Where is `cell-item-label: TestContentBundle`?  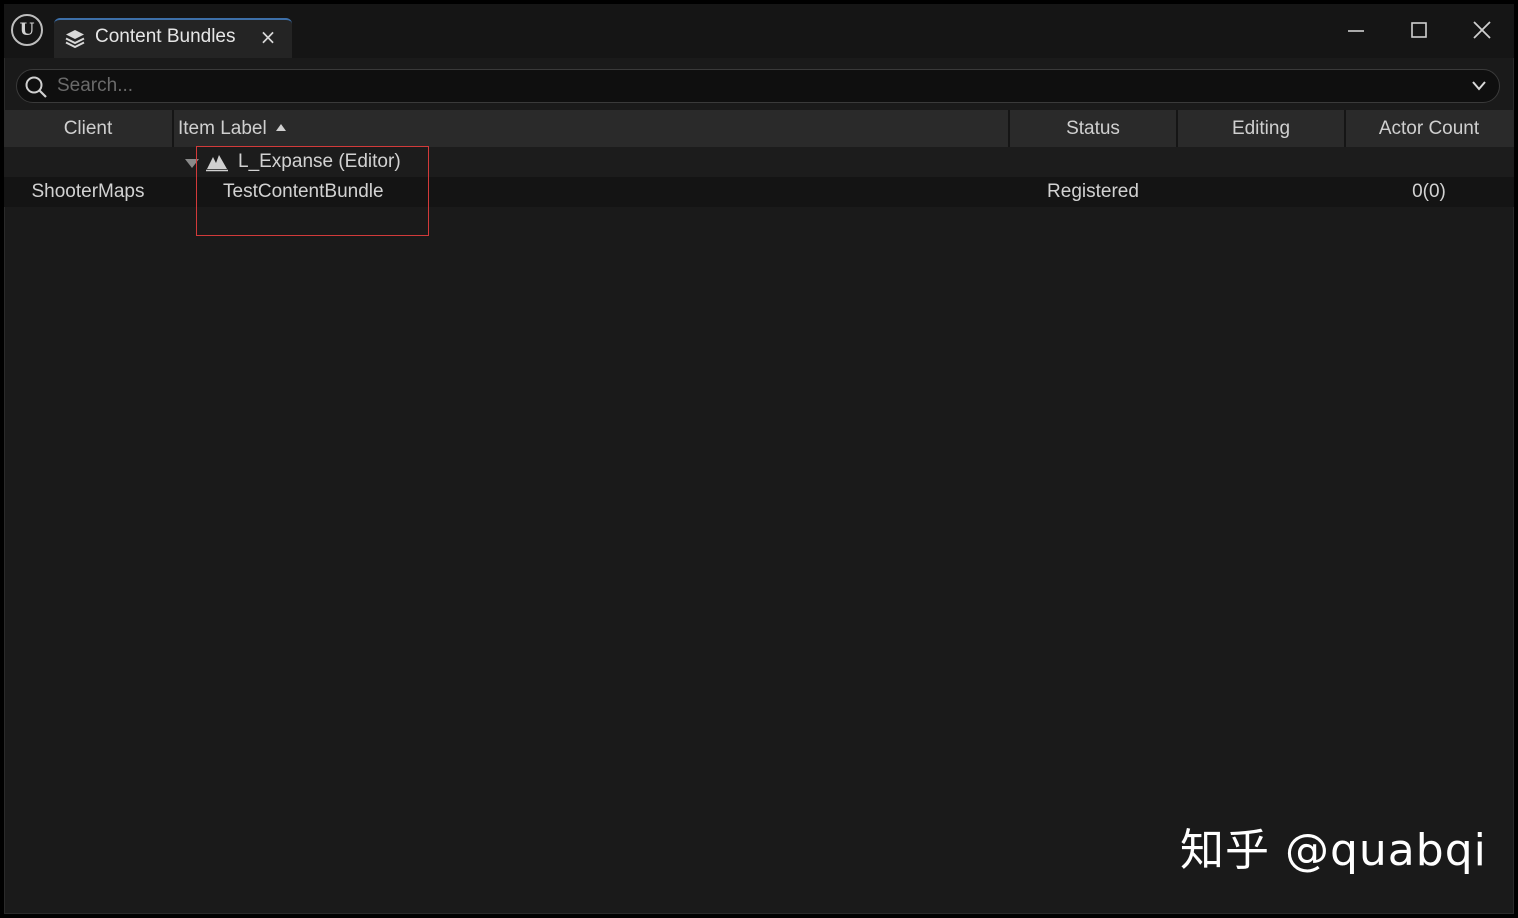 cell-item-label: TestContentBundle is located at coordinates (303, 191).